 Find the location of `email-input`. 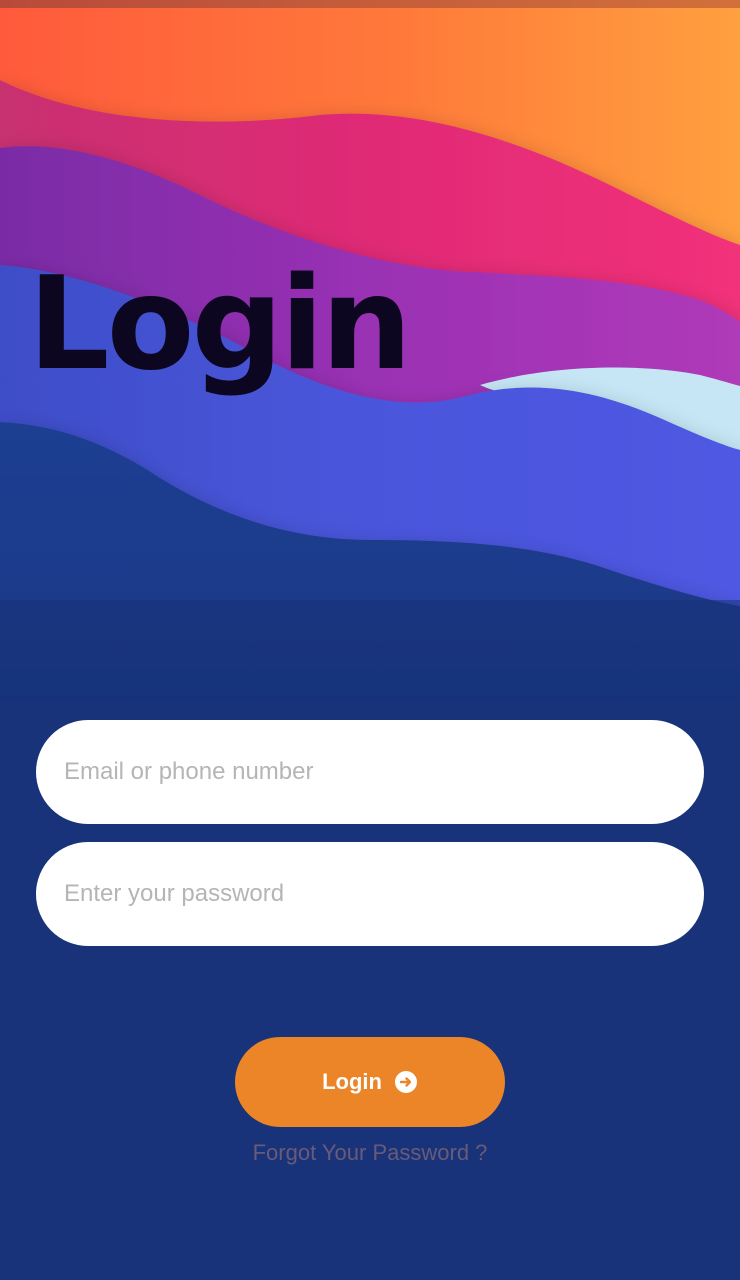

email-input is located at coordinates (370, 772).